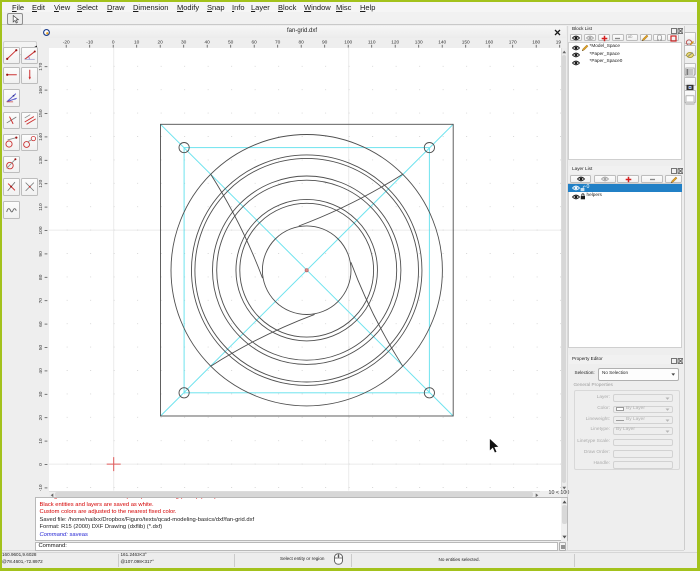  What do you see at coordinates (558, 43) in the screenshot?
I see `svg-text: 190` at bounding box center [558, 43].